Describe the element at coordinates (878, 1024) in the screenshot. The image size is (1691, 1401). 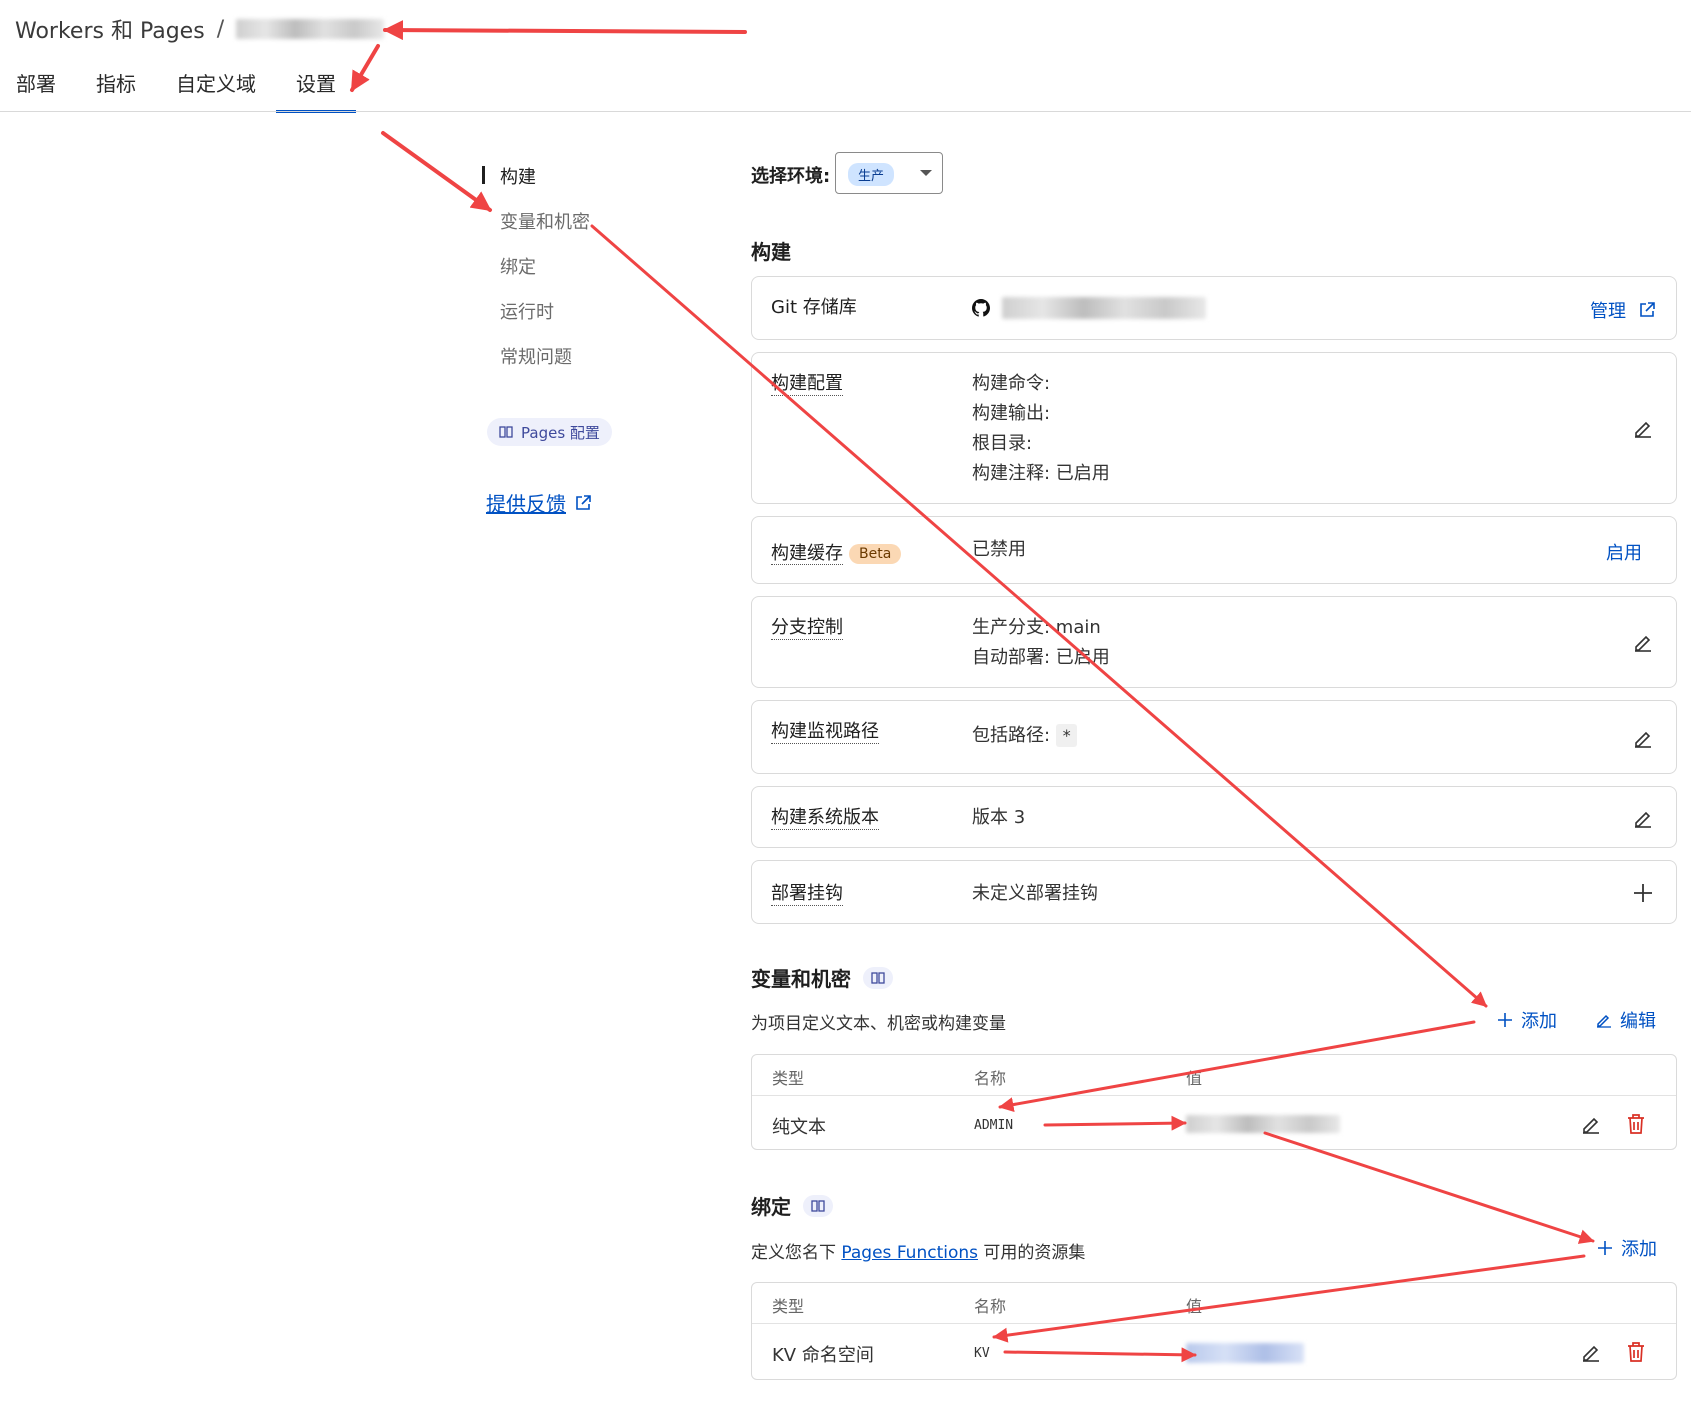
I see `variables-subtitle: 为项目定义文本、机密或构建变量` at that location.